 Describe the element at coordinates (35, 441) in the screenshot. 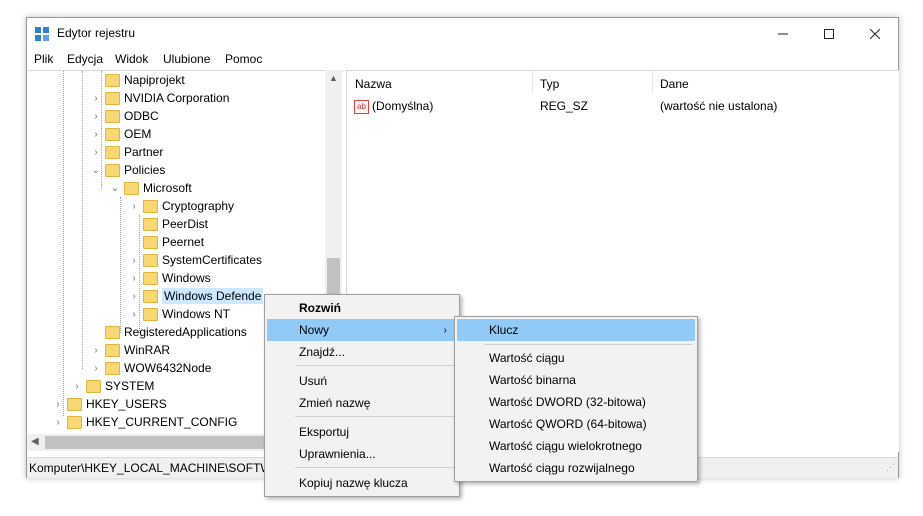

I see `scroll-left-icon: ◀` at that location.